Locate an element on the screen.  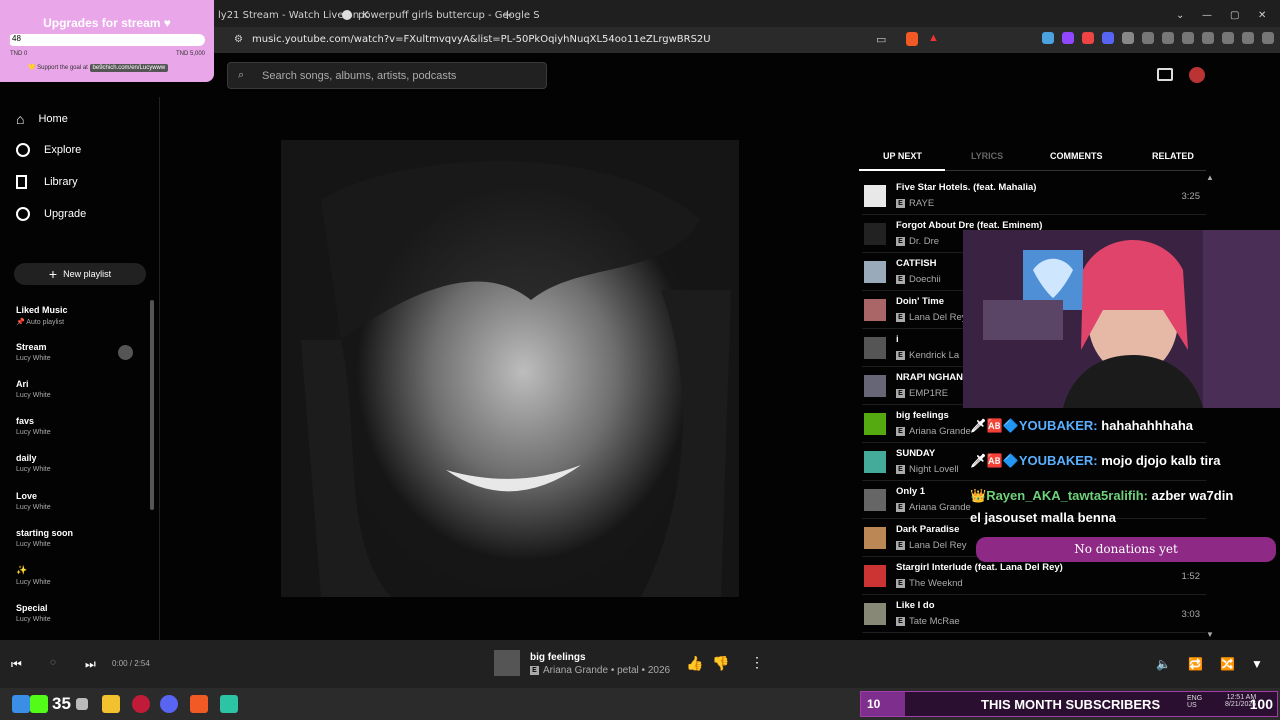
track-title: i is located at coordinates (897, 339).